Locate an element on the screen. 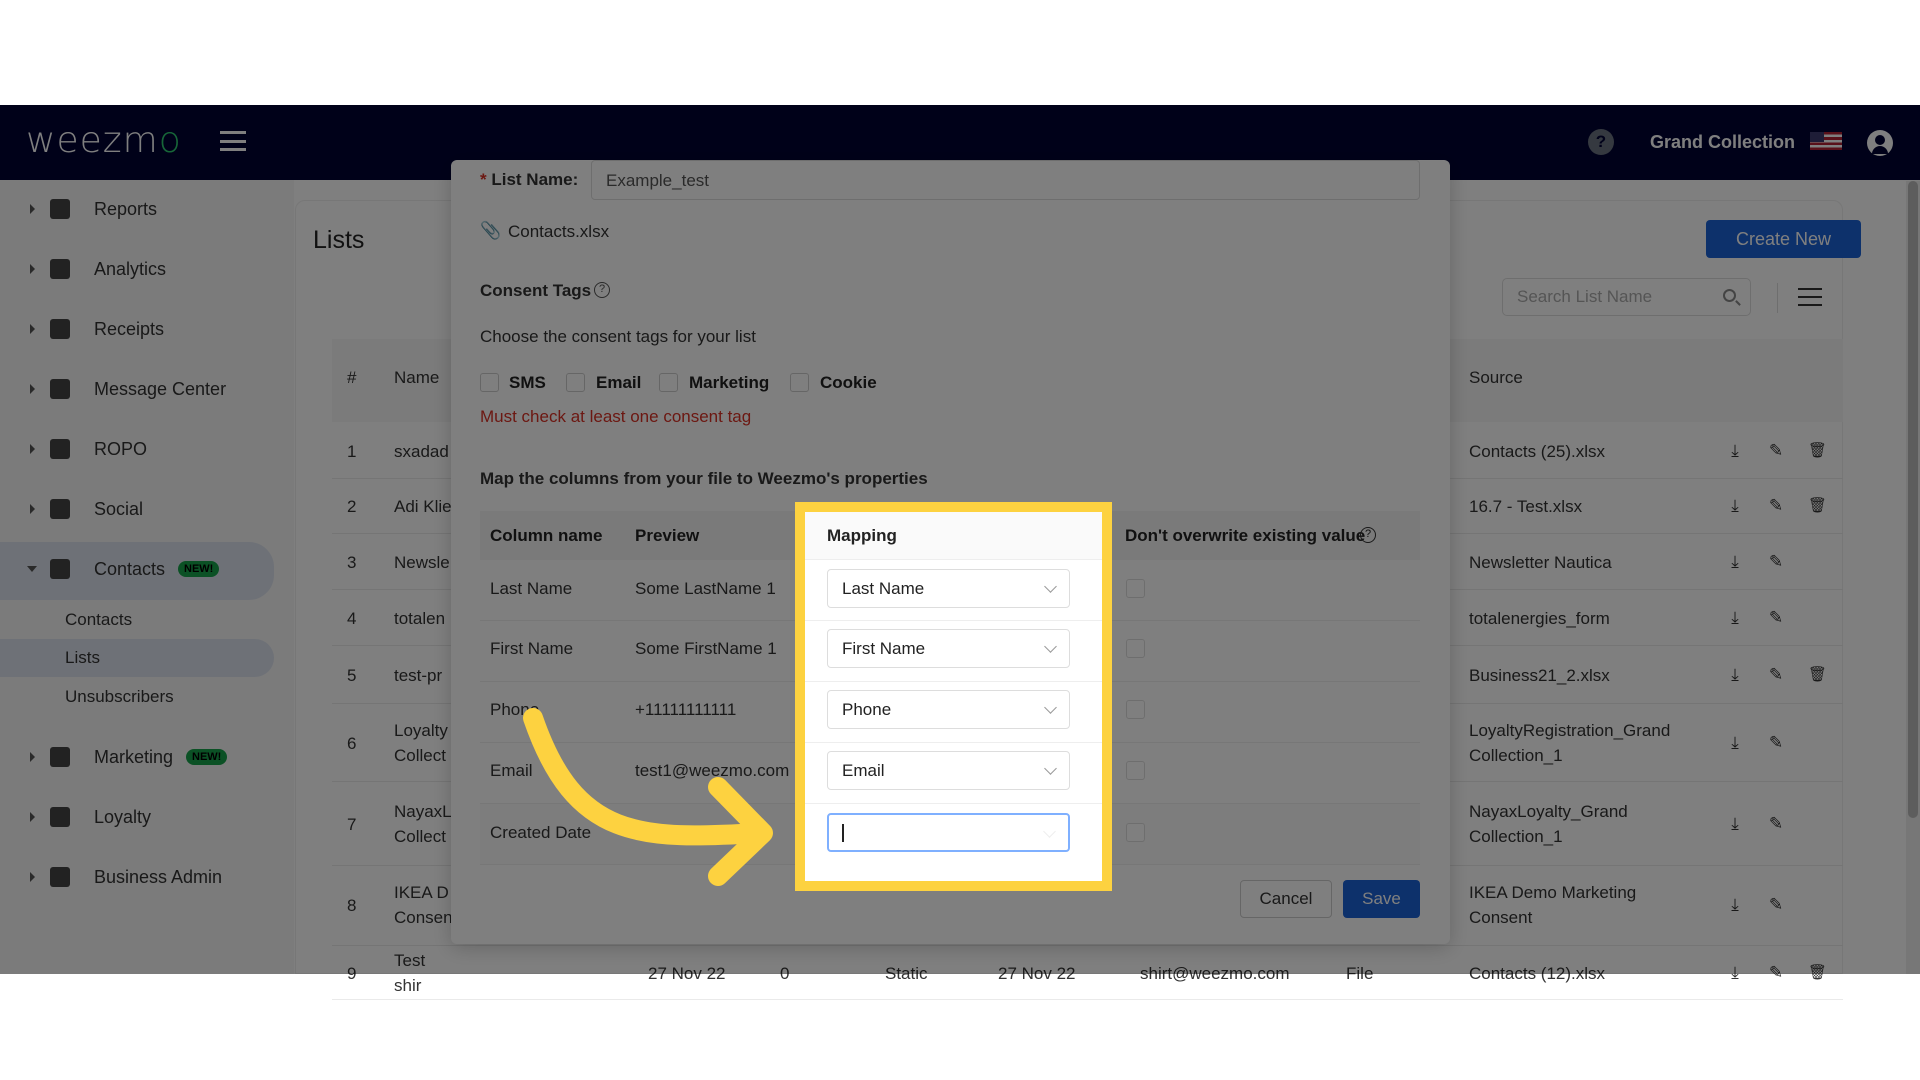 The height and width of the screenshot is (1080, 1920). mapping-column-highlight: Mapping Last Name First Name Phone Email is located at coordinates (953, 696).